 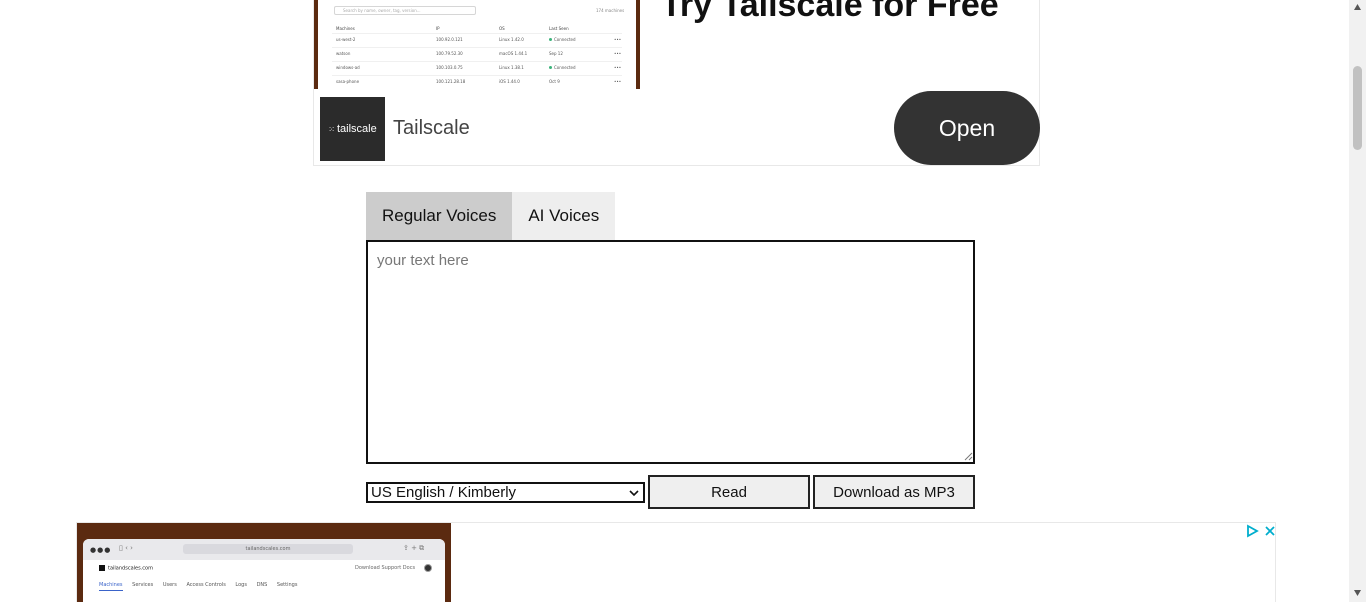 I want to click on tab-ai-voices: AI Voices, so click(x=564, y=216).